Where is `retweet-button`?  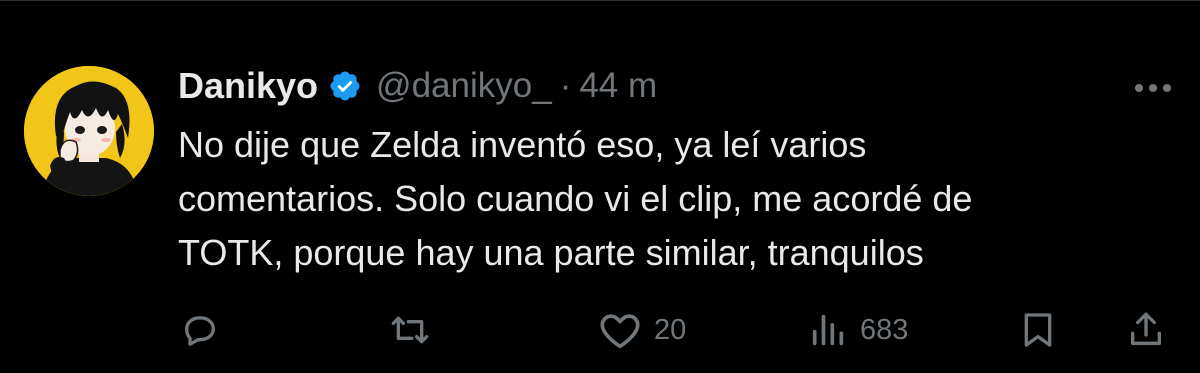
retweet-button is located at coordinates (416, 330).